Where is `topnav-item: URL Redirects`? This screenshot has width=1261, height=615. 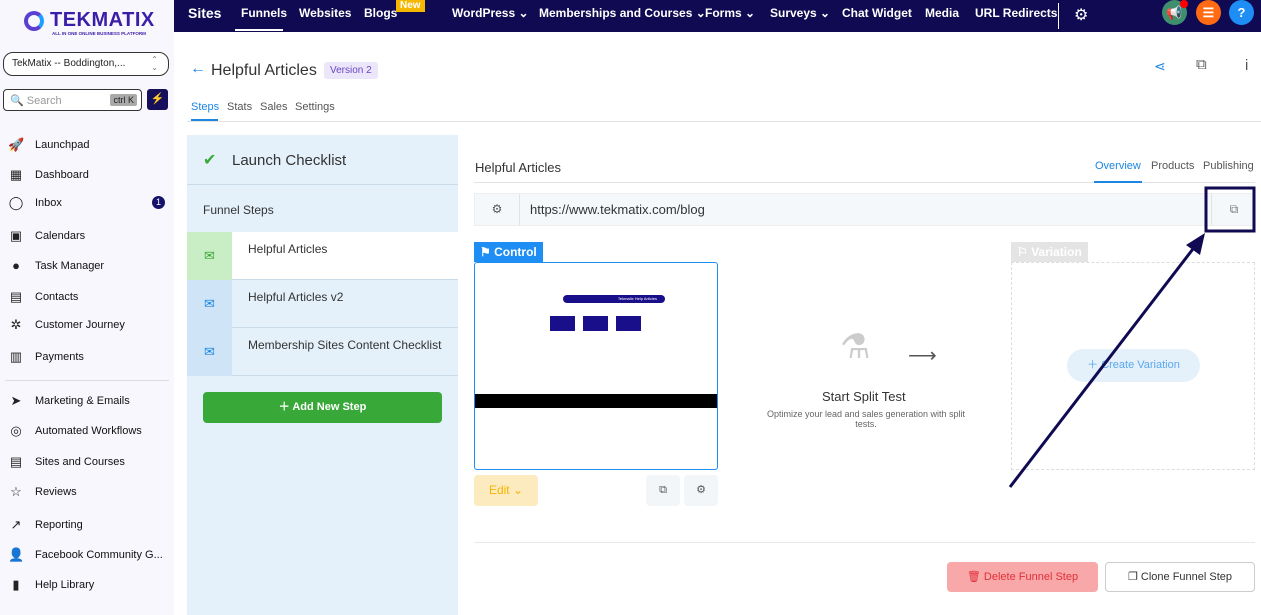 topnav-item: URL Redirects is located at coordinates (1016, 13).